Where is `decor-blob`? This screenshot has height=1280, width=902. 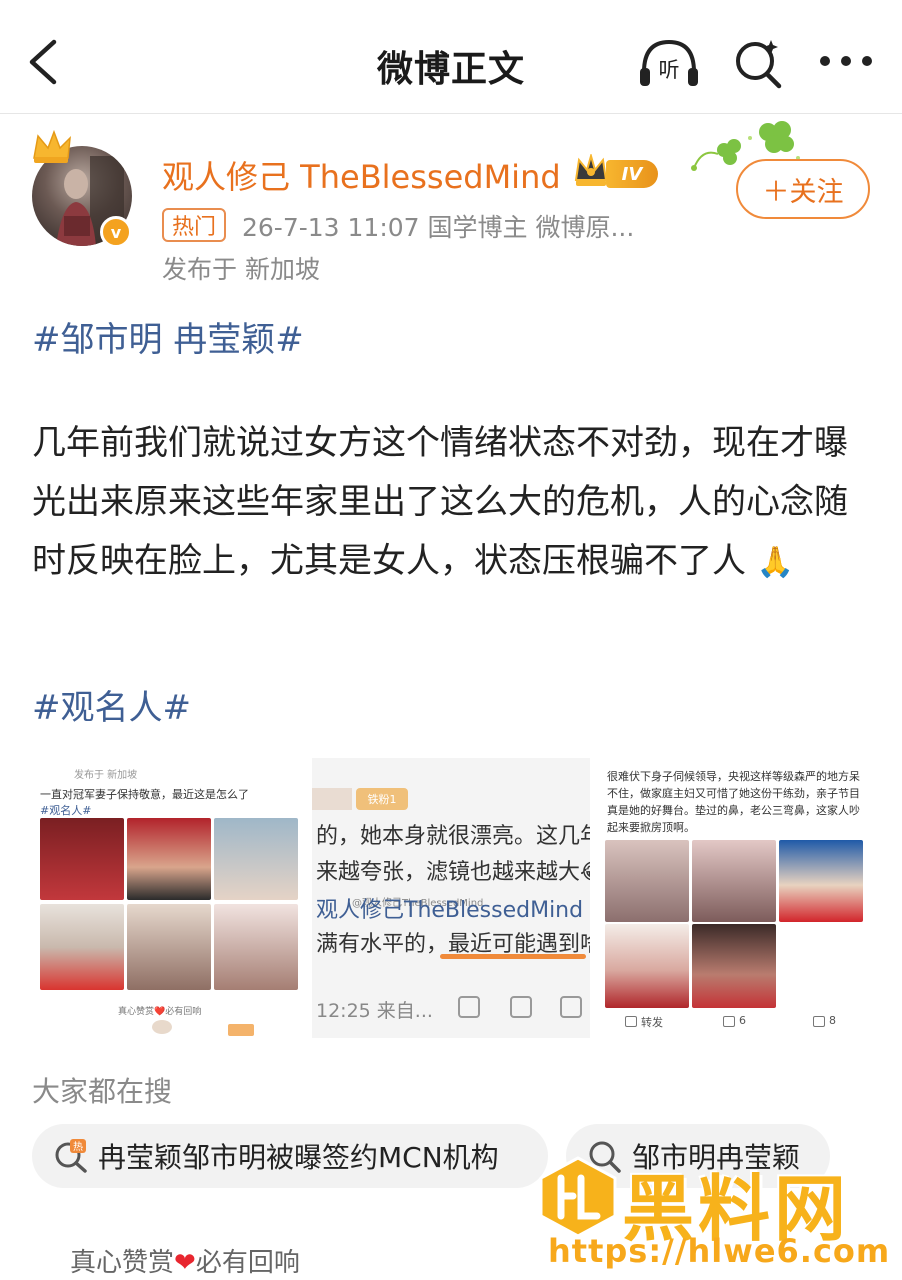
decor-blob is located at coordinates (162, 1027).